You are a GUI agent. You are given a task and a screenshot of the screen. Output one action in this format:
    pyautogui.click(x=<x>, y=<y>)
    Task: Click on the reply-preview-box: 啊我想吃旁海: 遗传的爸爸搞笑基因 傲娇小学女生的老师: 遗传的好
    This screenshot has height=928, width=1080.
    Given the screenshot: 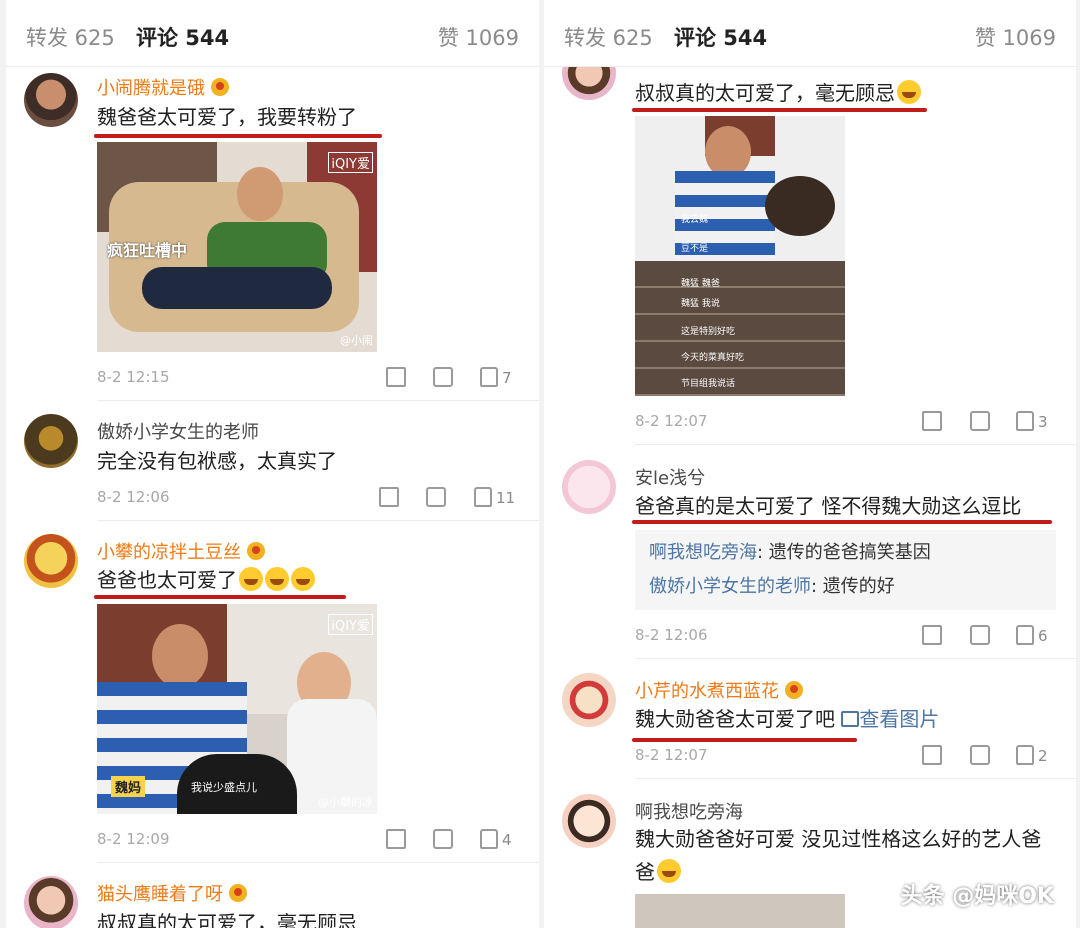 What is the action you would take?
    pyautogui.click(x=845, y=570)
    